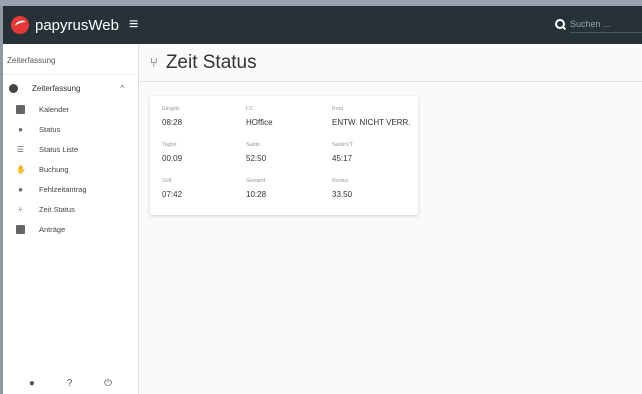 The width and height of the screenshot is (642, 394). I want to click on field-label: Saldo, so click(253, 145).